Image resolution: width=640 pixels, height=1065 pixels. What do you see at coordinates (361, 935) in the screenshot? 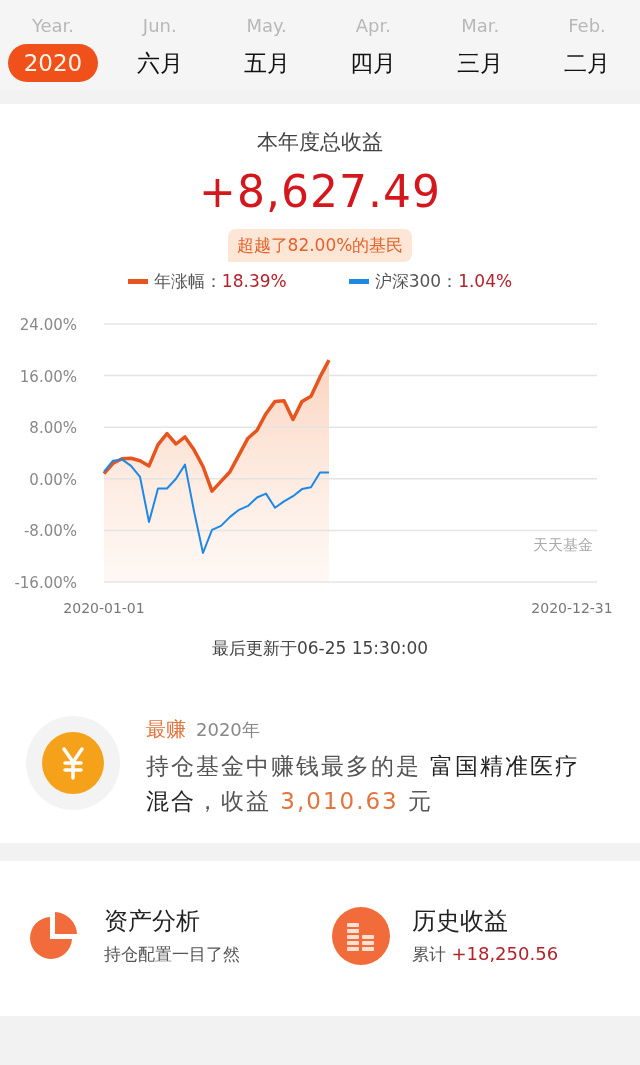
I see `coin-stack-icon` at bounding box center [361, 935].